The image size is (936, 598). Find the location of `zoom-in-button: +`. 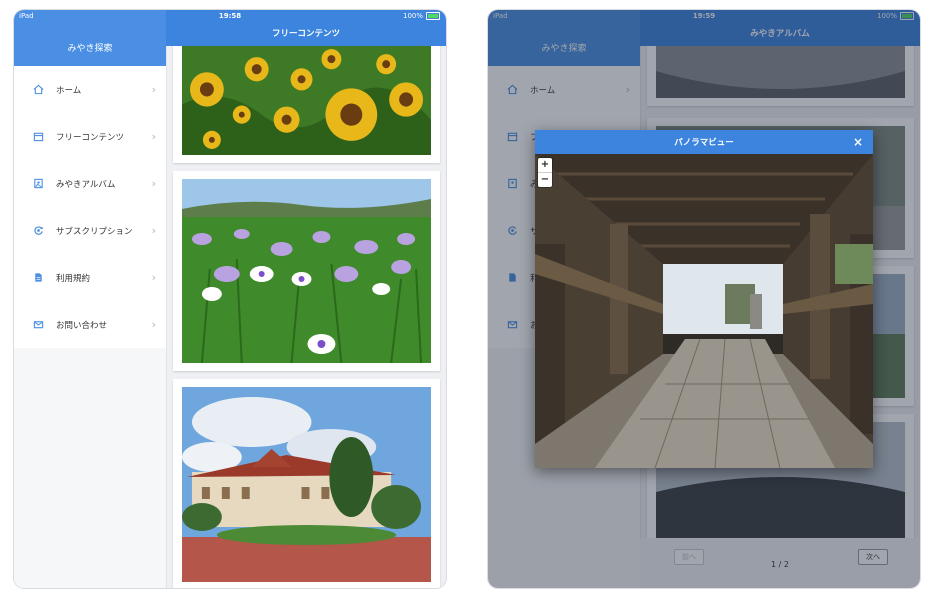

zoom-in-button: + is located at coordinates (545, 165).